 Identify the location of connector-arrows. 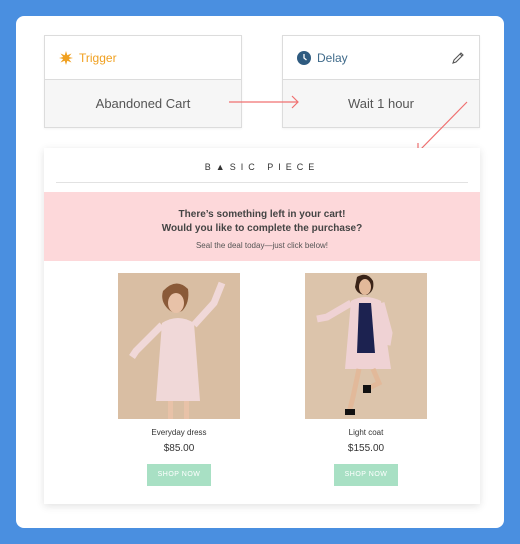
(348, 124).